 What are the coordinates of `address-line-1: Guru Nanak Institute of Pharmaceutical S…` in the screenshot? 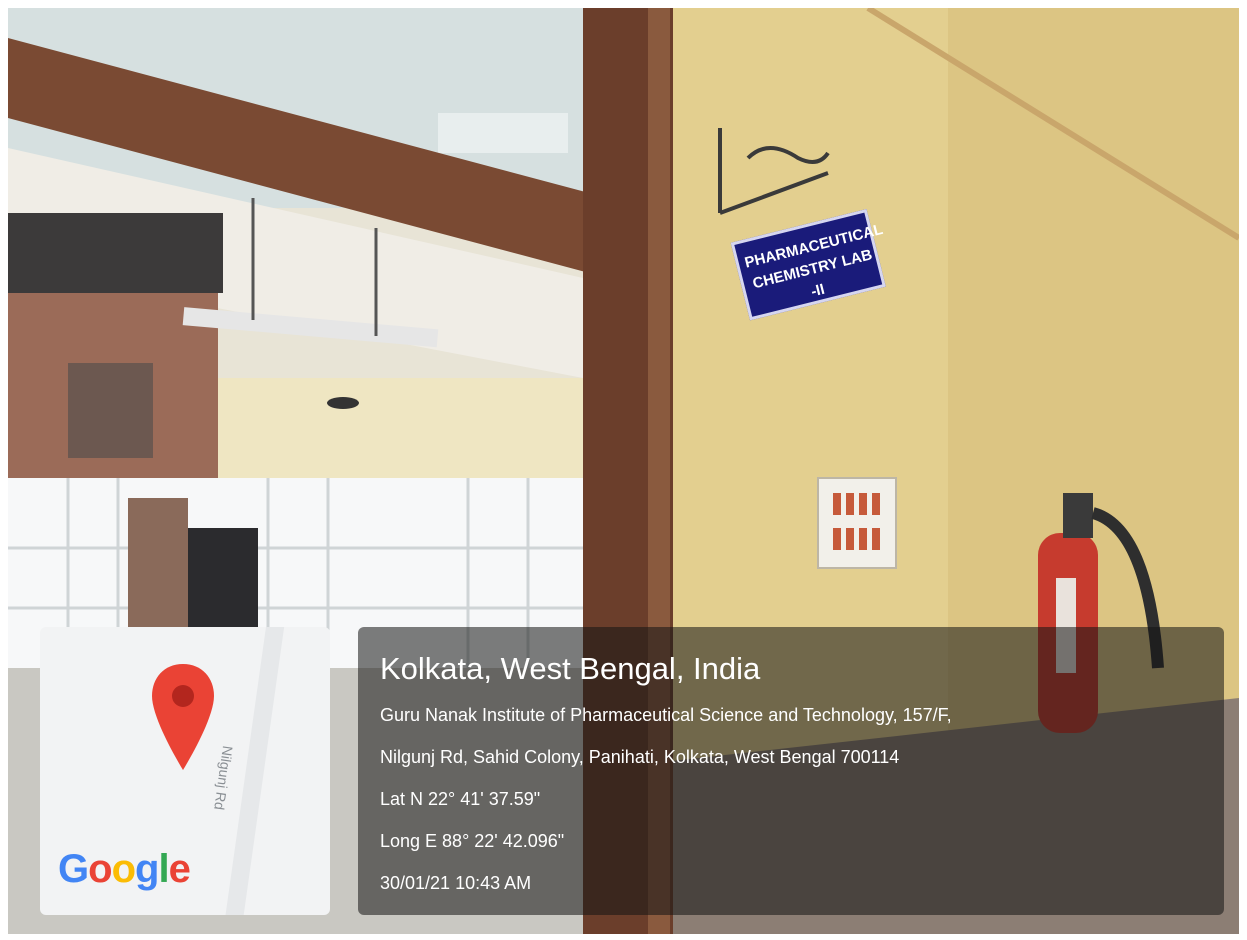 It's located at (666, 715).